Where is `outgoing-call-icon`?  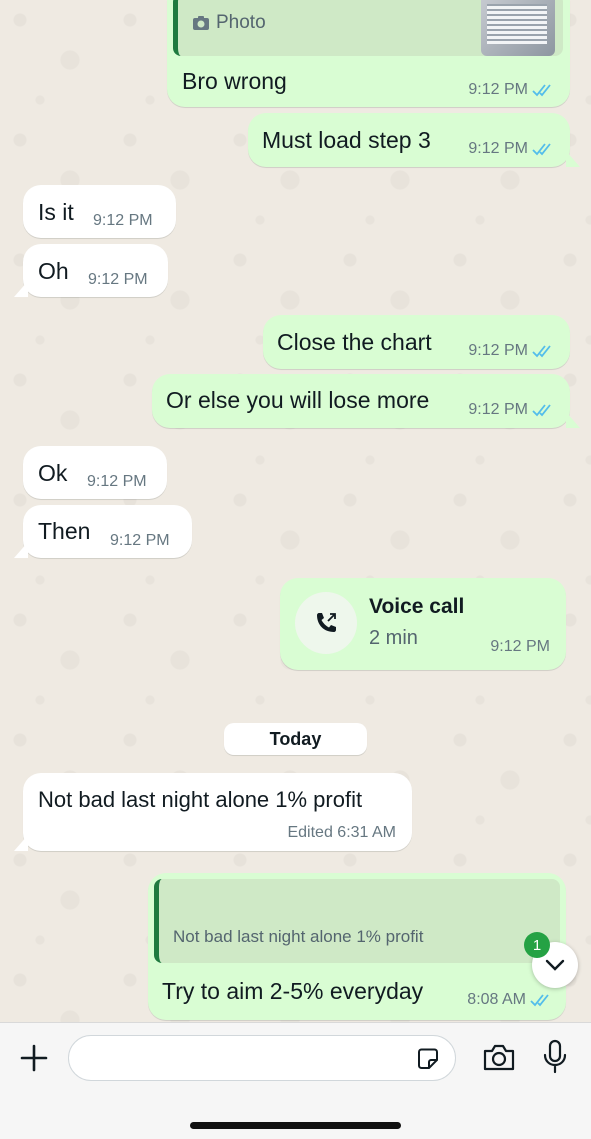
outgoing-call-icon is located at coordinates (326, 622).